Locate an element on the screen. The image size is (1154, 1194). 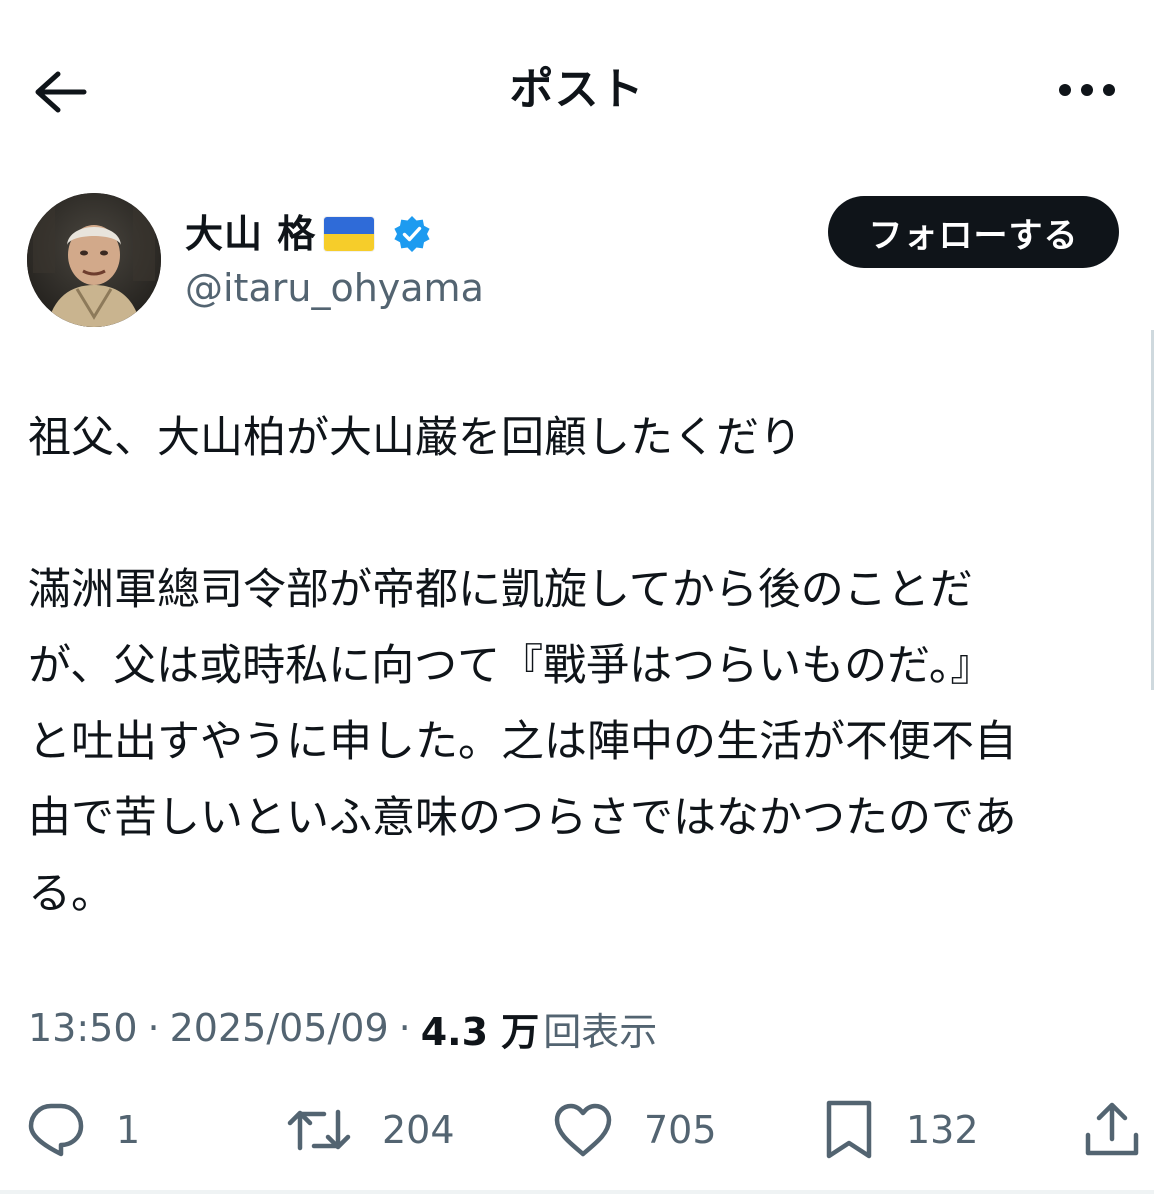
page-title: ポスト is located at coordinates (577, 89).